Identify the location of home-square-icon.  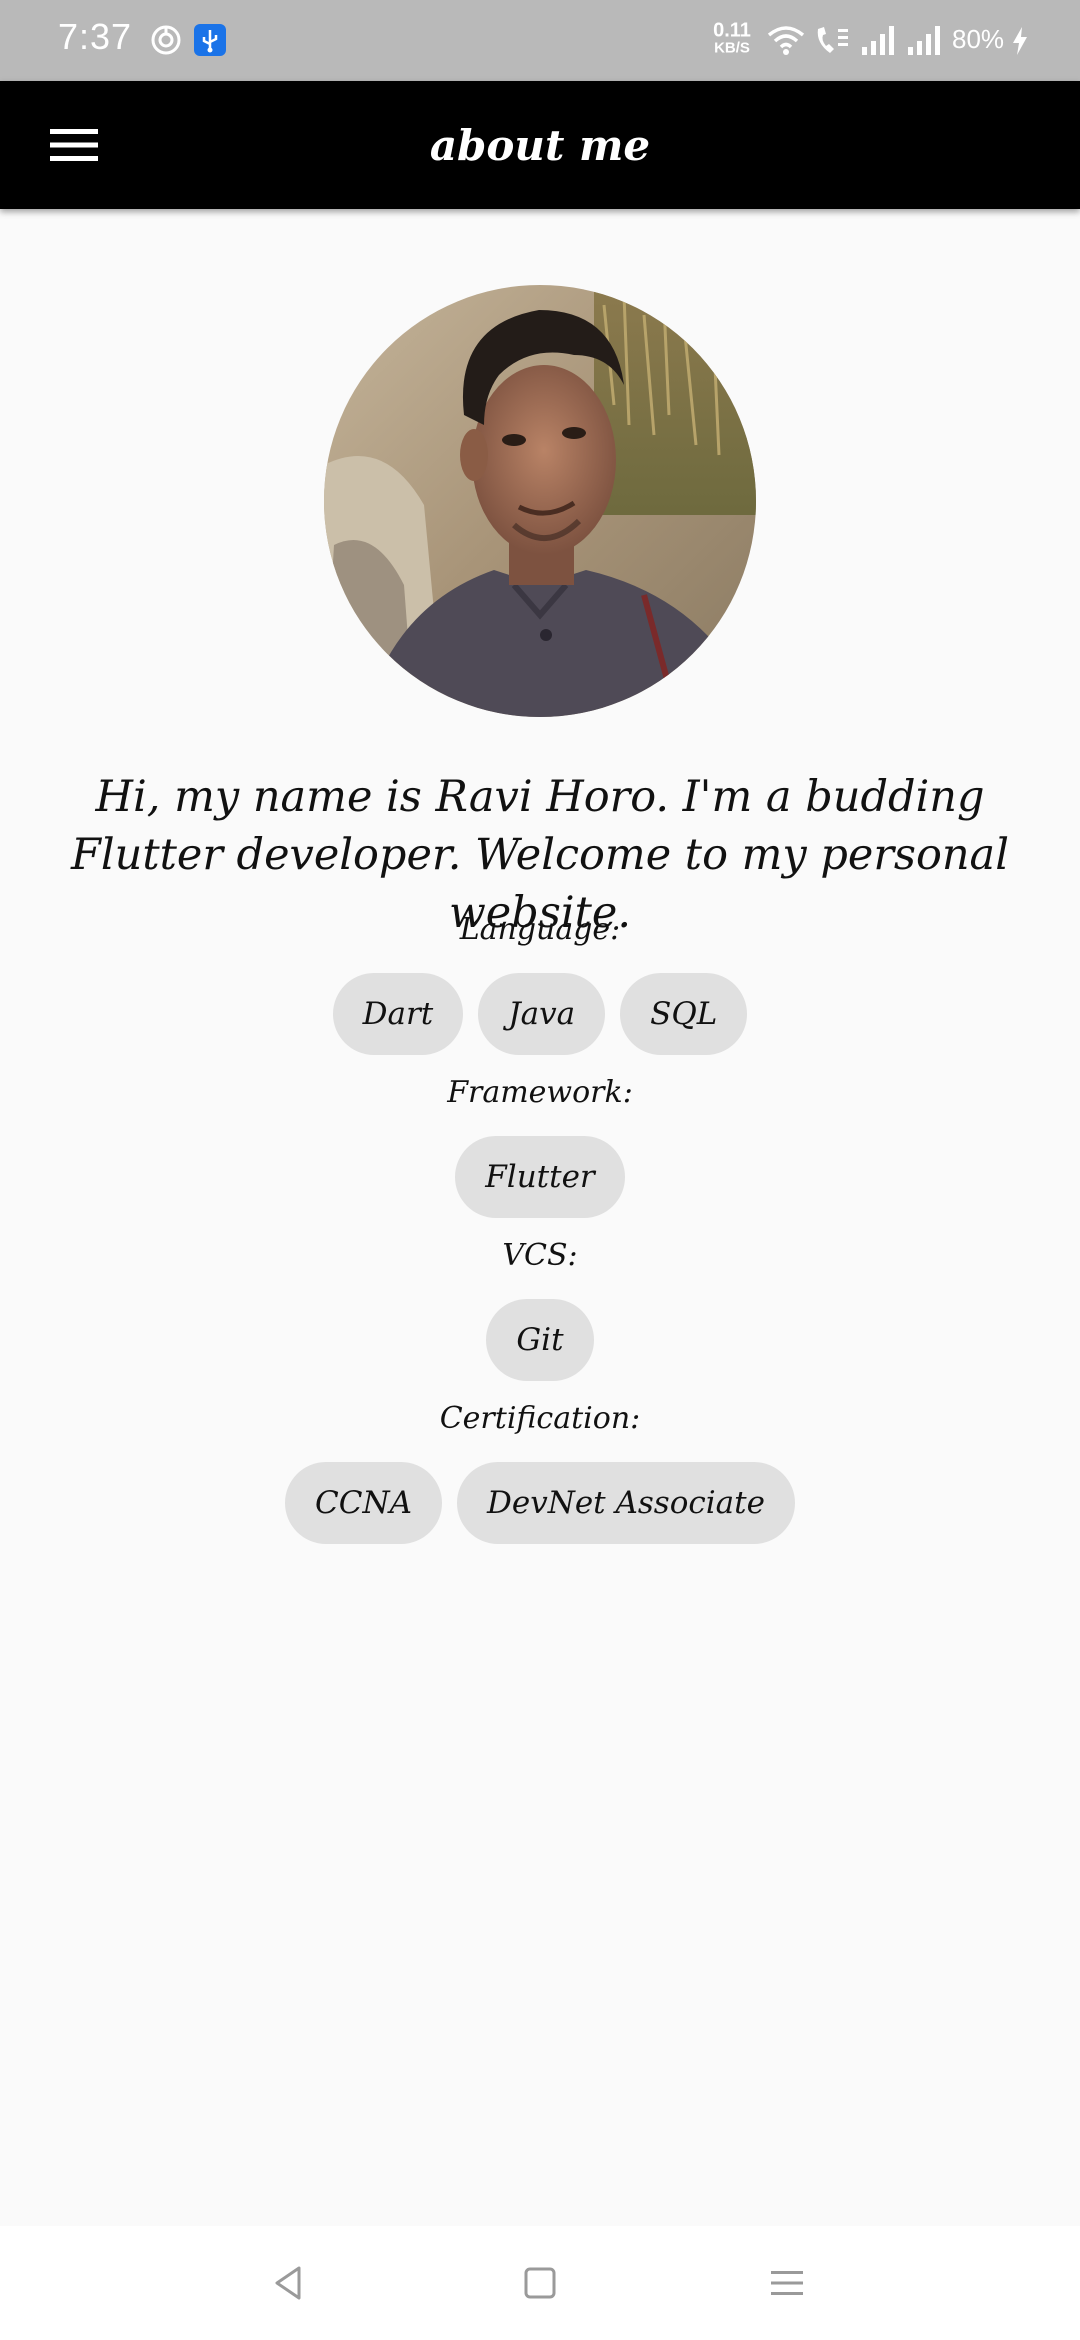
(540, 2283).